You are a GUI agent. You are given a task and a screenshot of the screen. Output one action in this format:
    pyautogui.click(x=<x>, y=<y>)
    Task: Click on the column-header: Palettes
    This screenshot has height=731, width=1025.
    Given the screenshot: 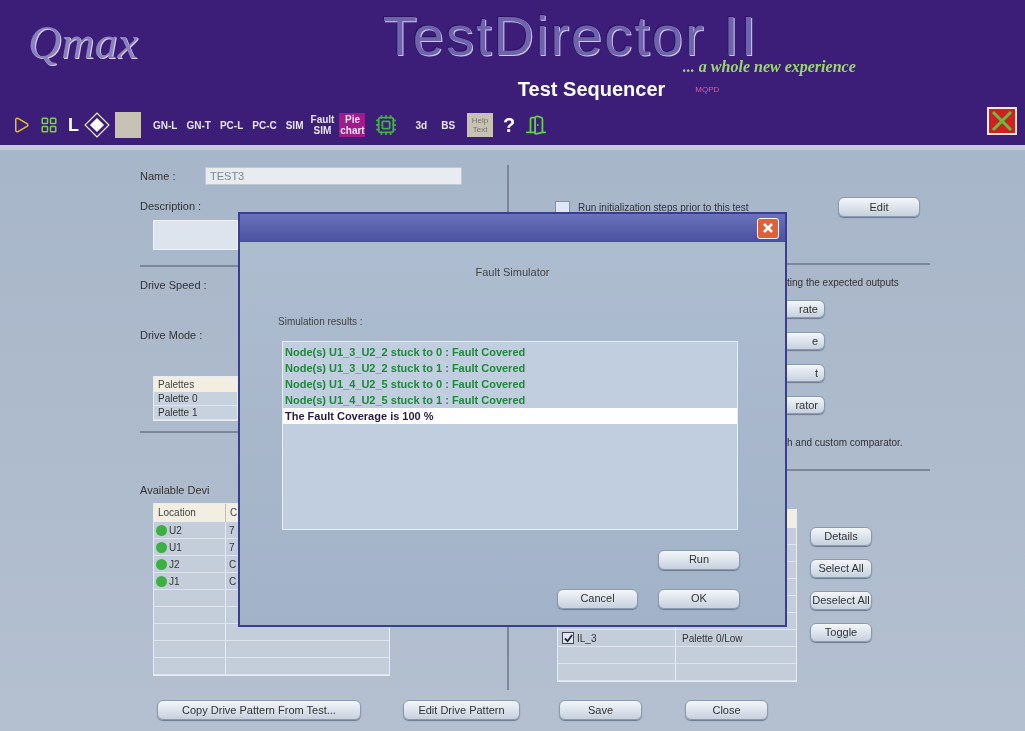 What is the action you would take?
    pyautogui.click(x=195, y=384)
    